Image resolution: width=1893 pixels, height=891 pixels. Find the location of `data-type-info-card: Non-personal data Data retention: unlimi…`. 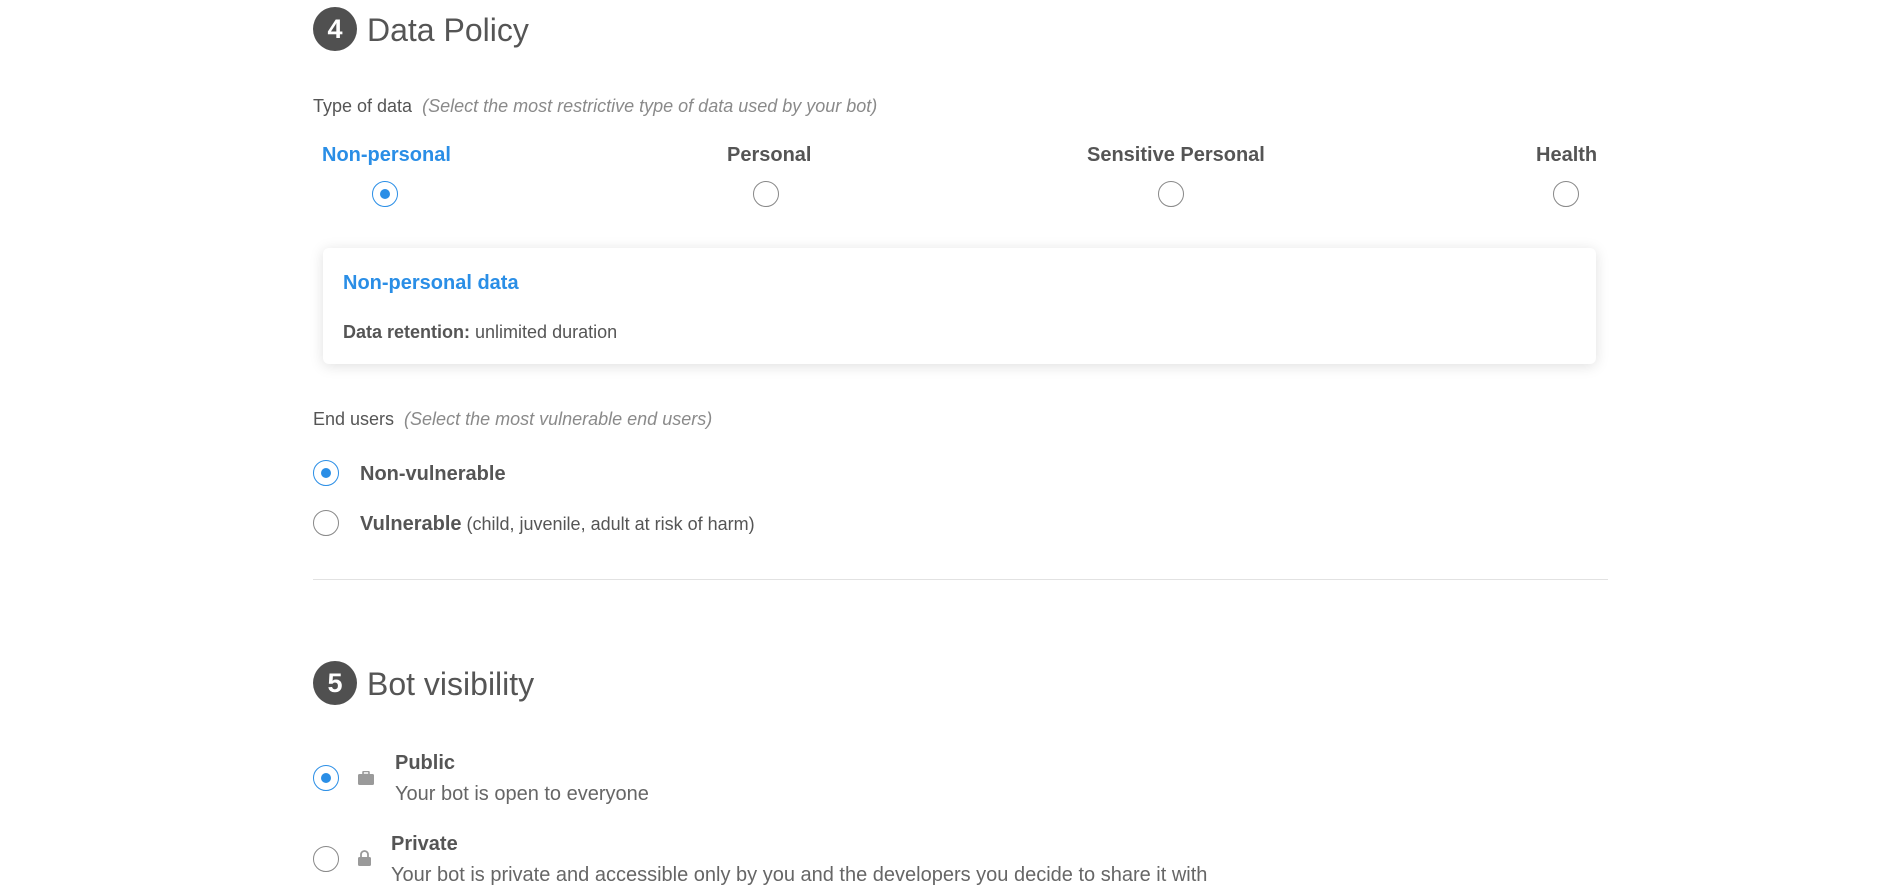

data-type-info-card: Non-personal data Data retention: unlimi… is located at coordinates (959, 306).